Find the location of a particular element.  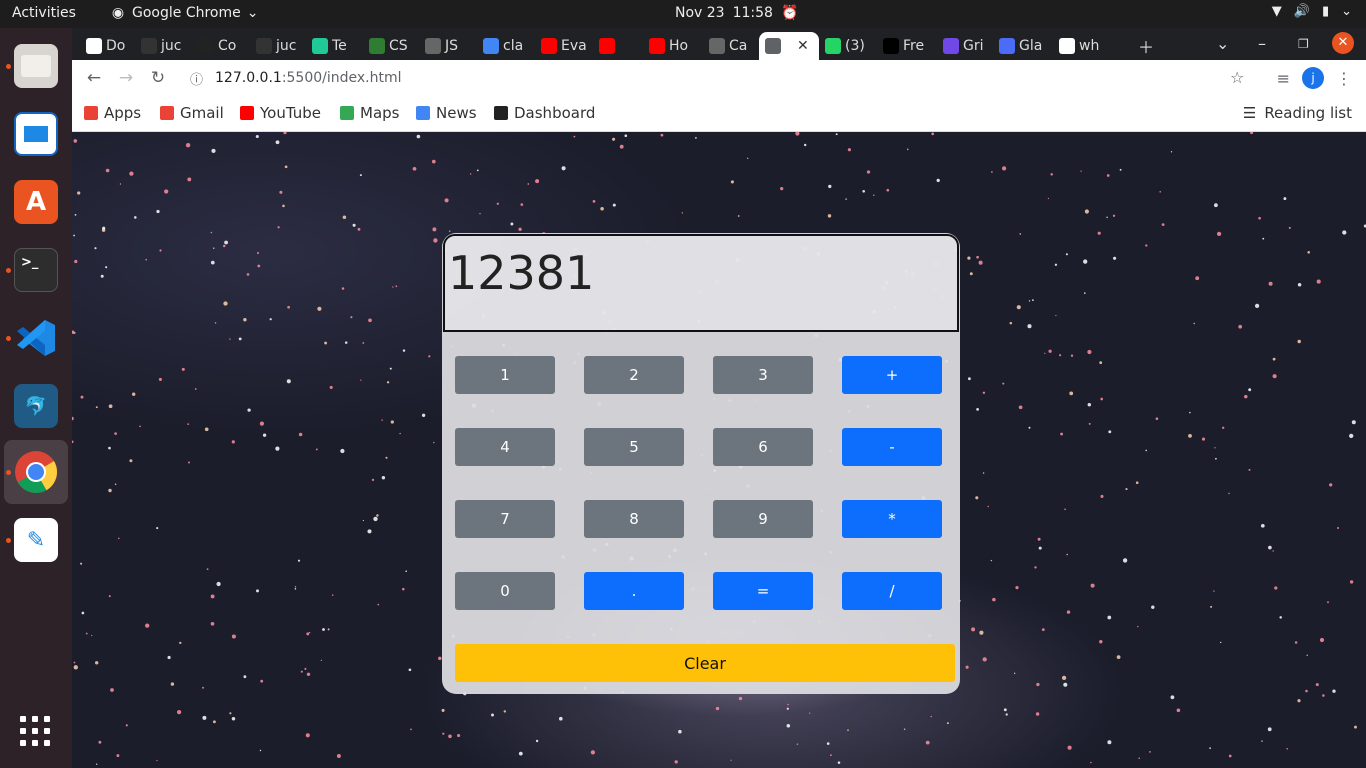

calc-key: 8 is located at coordinates (634, 519).